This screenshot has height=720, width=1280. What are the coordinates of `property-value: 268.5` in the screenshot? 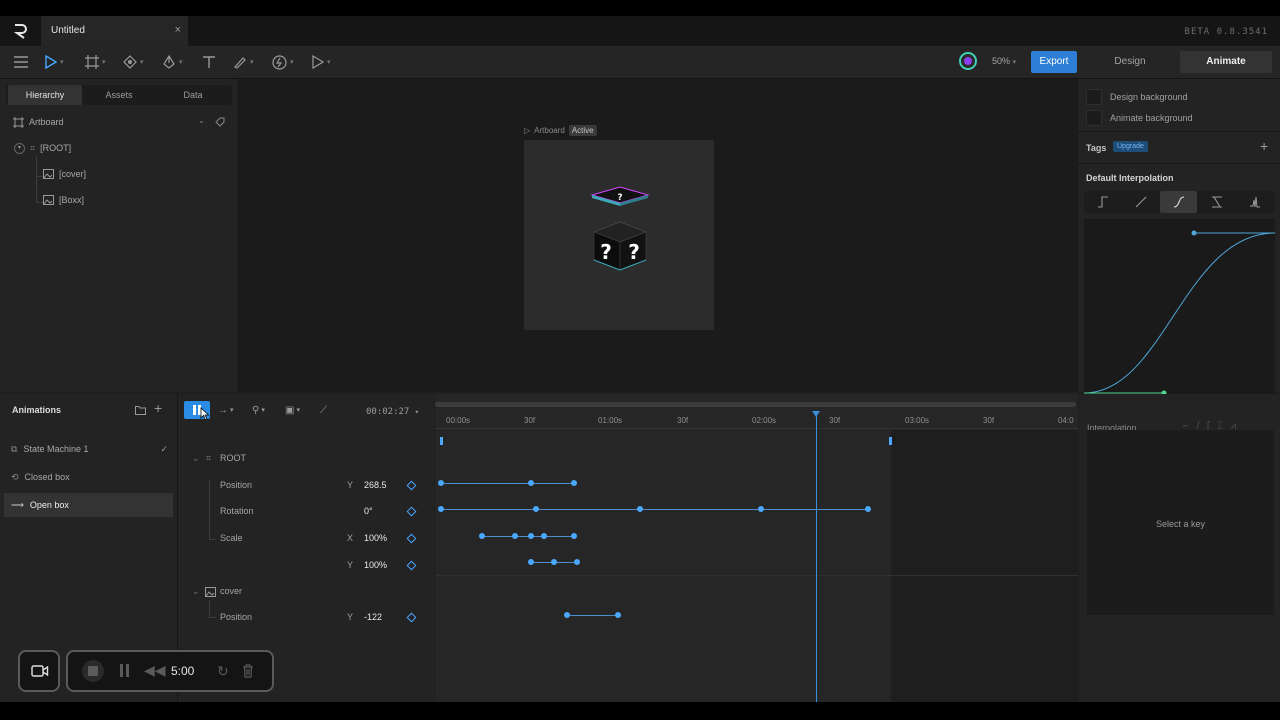 It's located at (375, 485).